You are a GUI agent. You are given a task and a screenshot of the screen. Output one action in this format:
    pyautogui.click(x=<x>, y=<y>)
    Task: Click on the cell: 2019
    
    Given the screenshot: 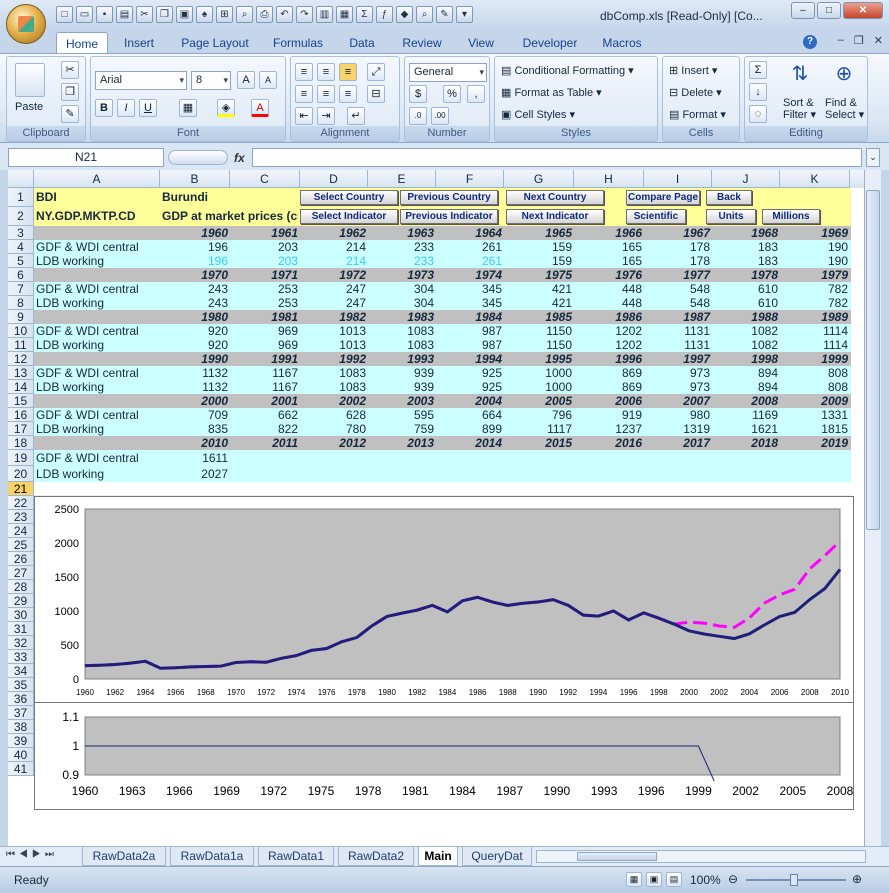 What is the action you would take?
    pyautogui.click(x=815, y=443)
    